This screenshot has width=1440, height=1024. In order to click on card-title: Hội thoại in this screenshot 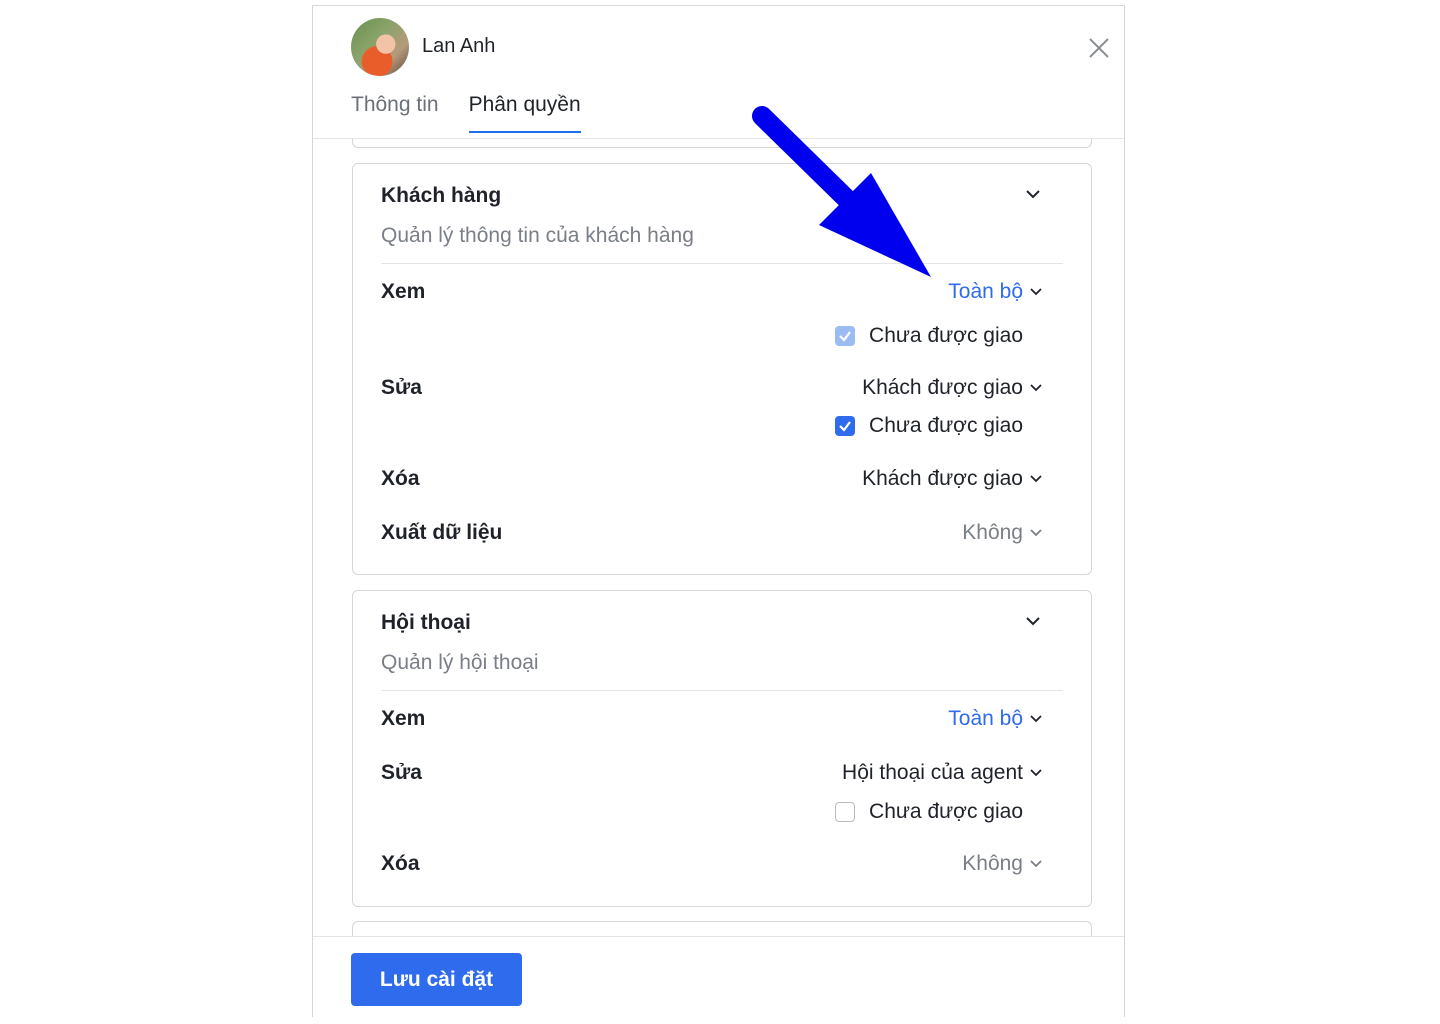, I will do `click(426, 622)`.